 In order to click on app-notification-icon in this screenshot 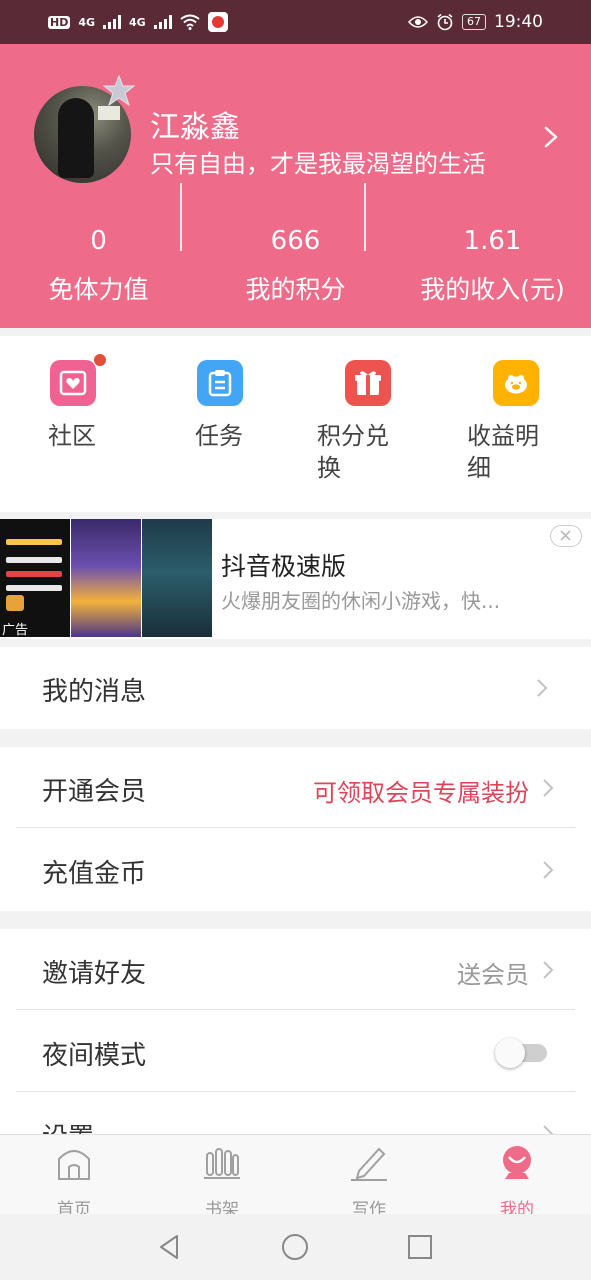, I will do `click(217, 22)`.